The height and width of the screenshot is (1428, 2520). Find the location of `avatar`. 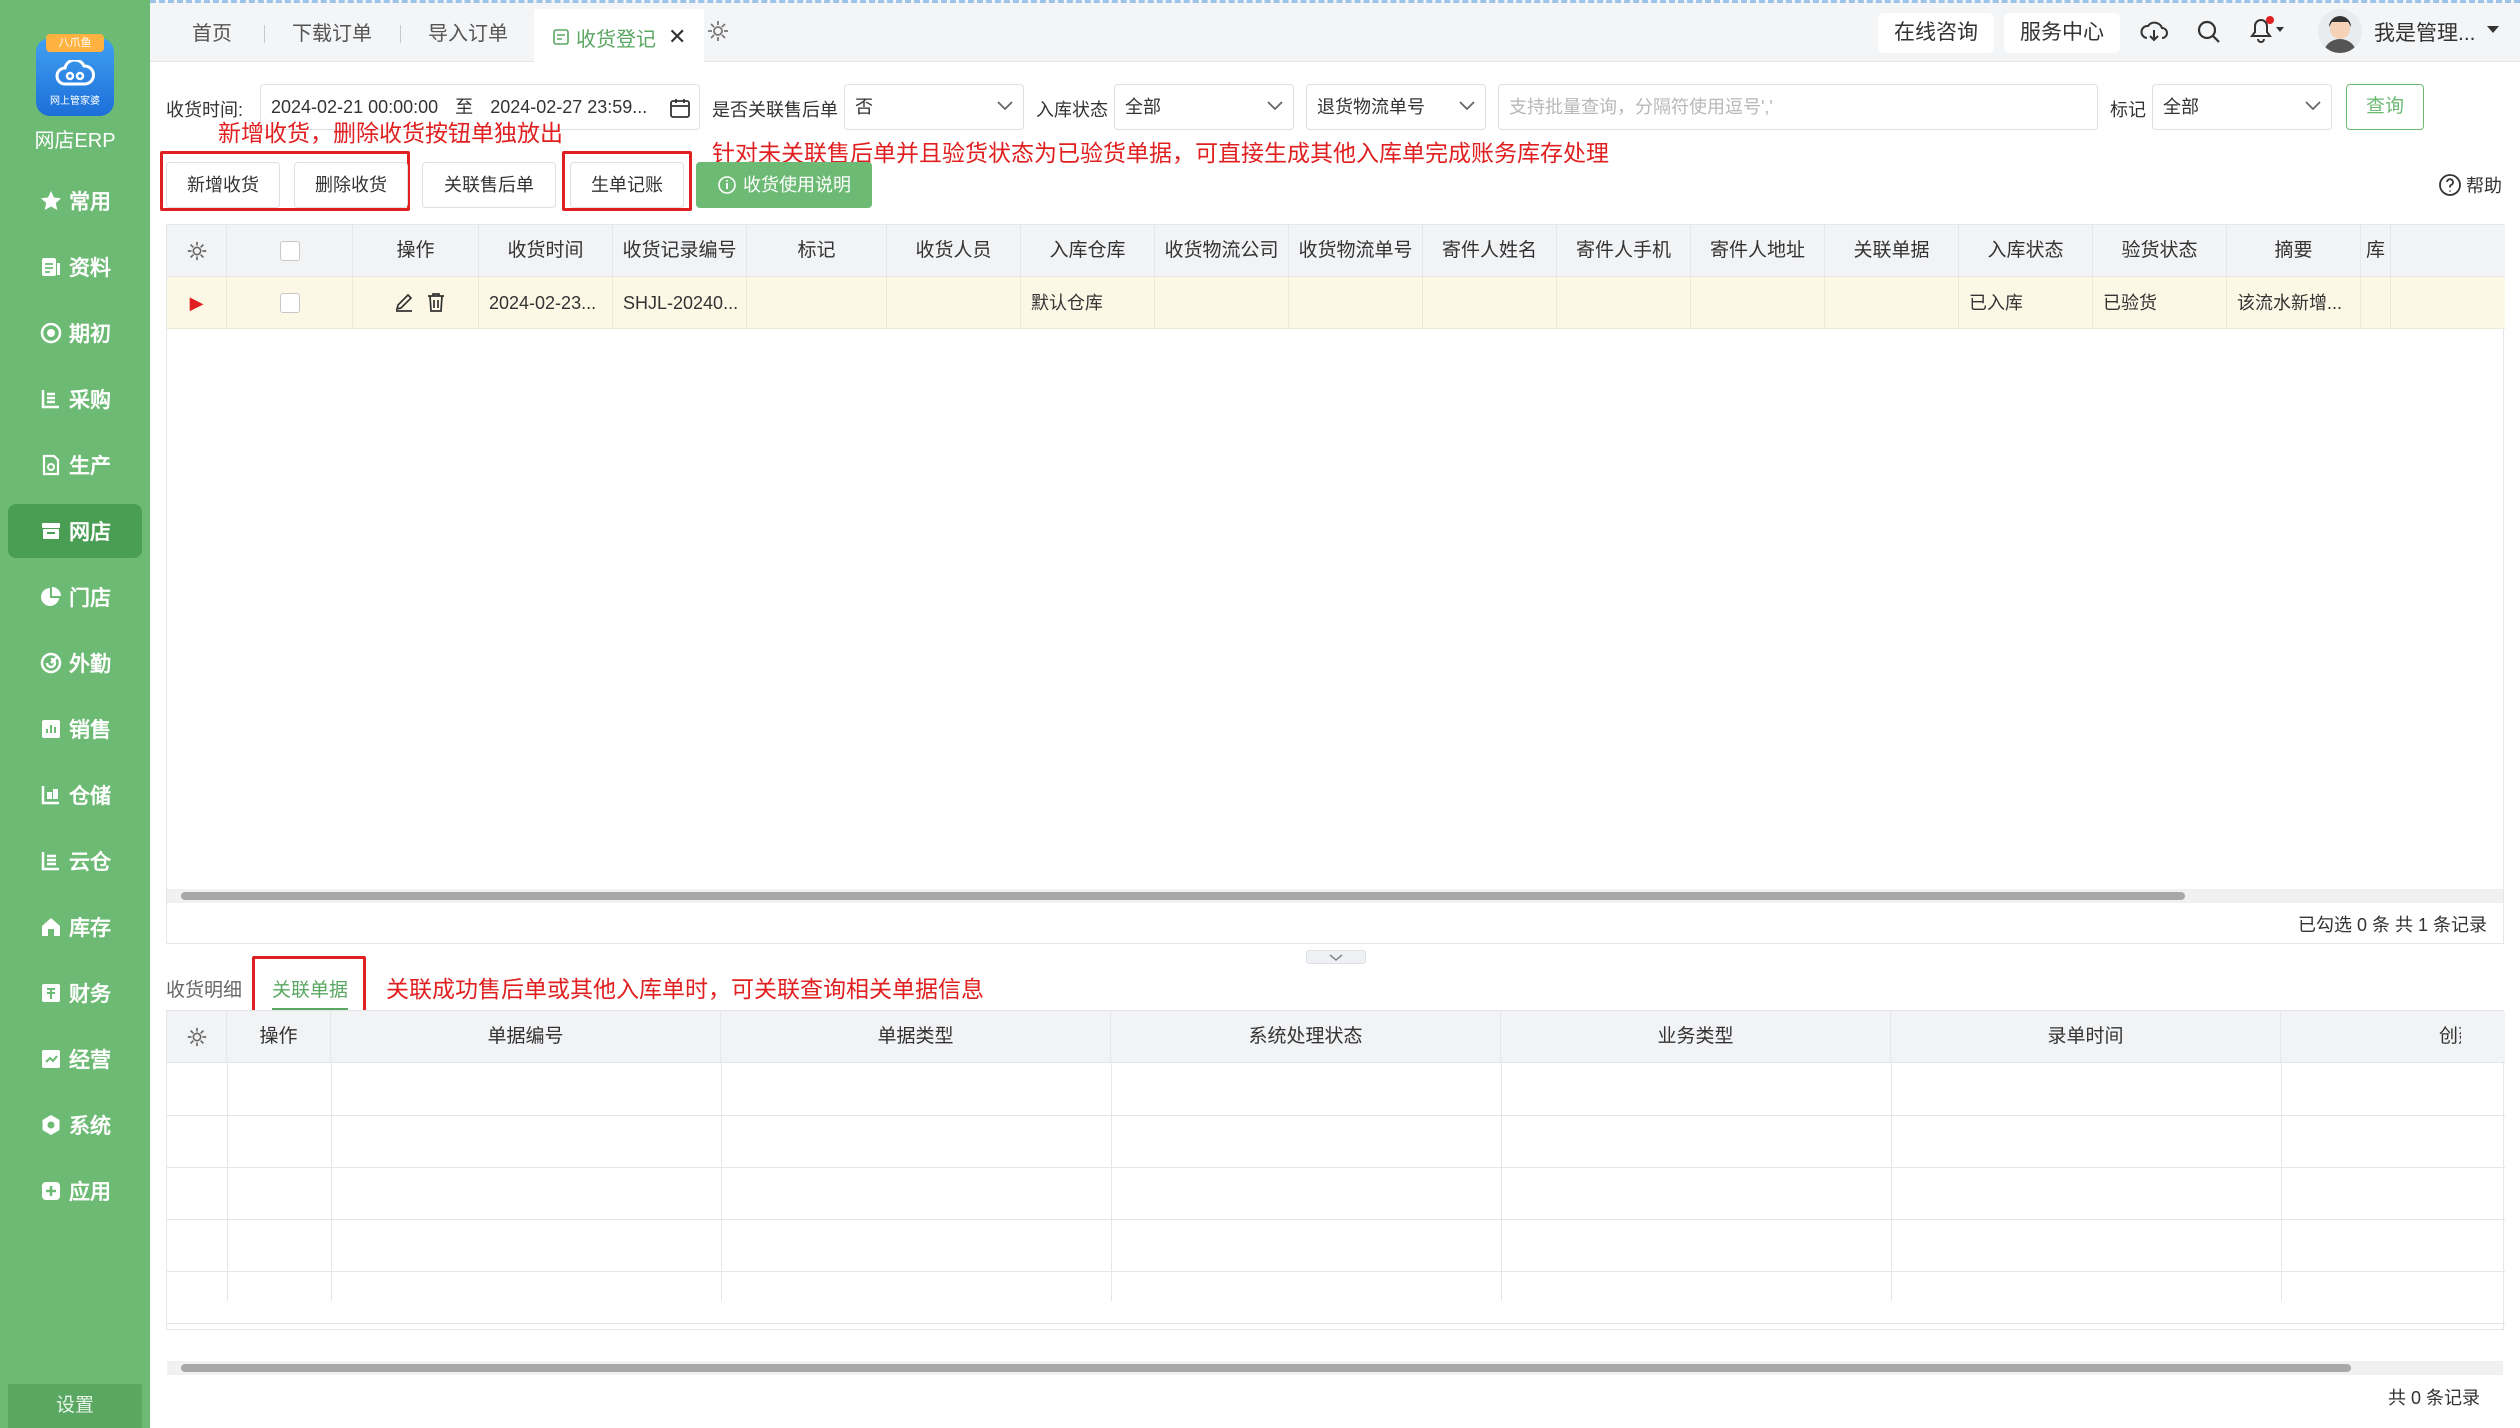

avatar is located at coordinates (2340, 31).